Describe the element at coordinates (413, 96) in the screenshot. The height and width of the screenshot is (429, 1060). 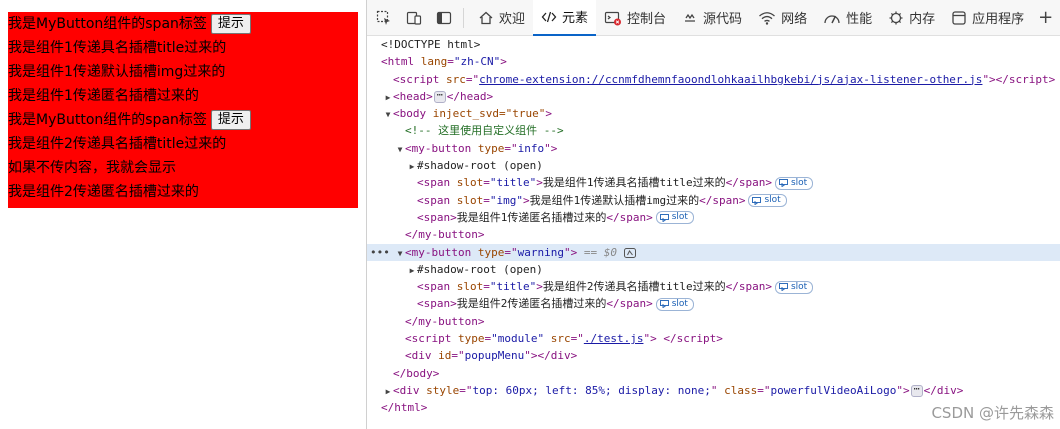
I see `head-tag: head` at that location.